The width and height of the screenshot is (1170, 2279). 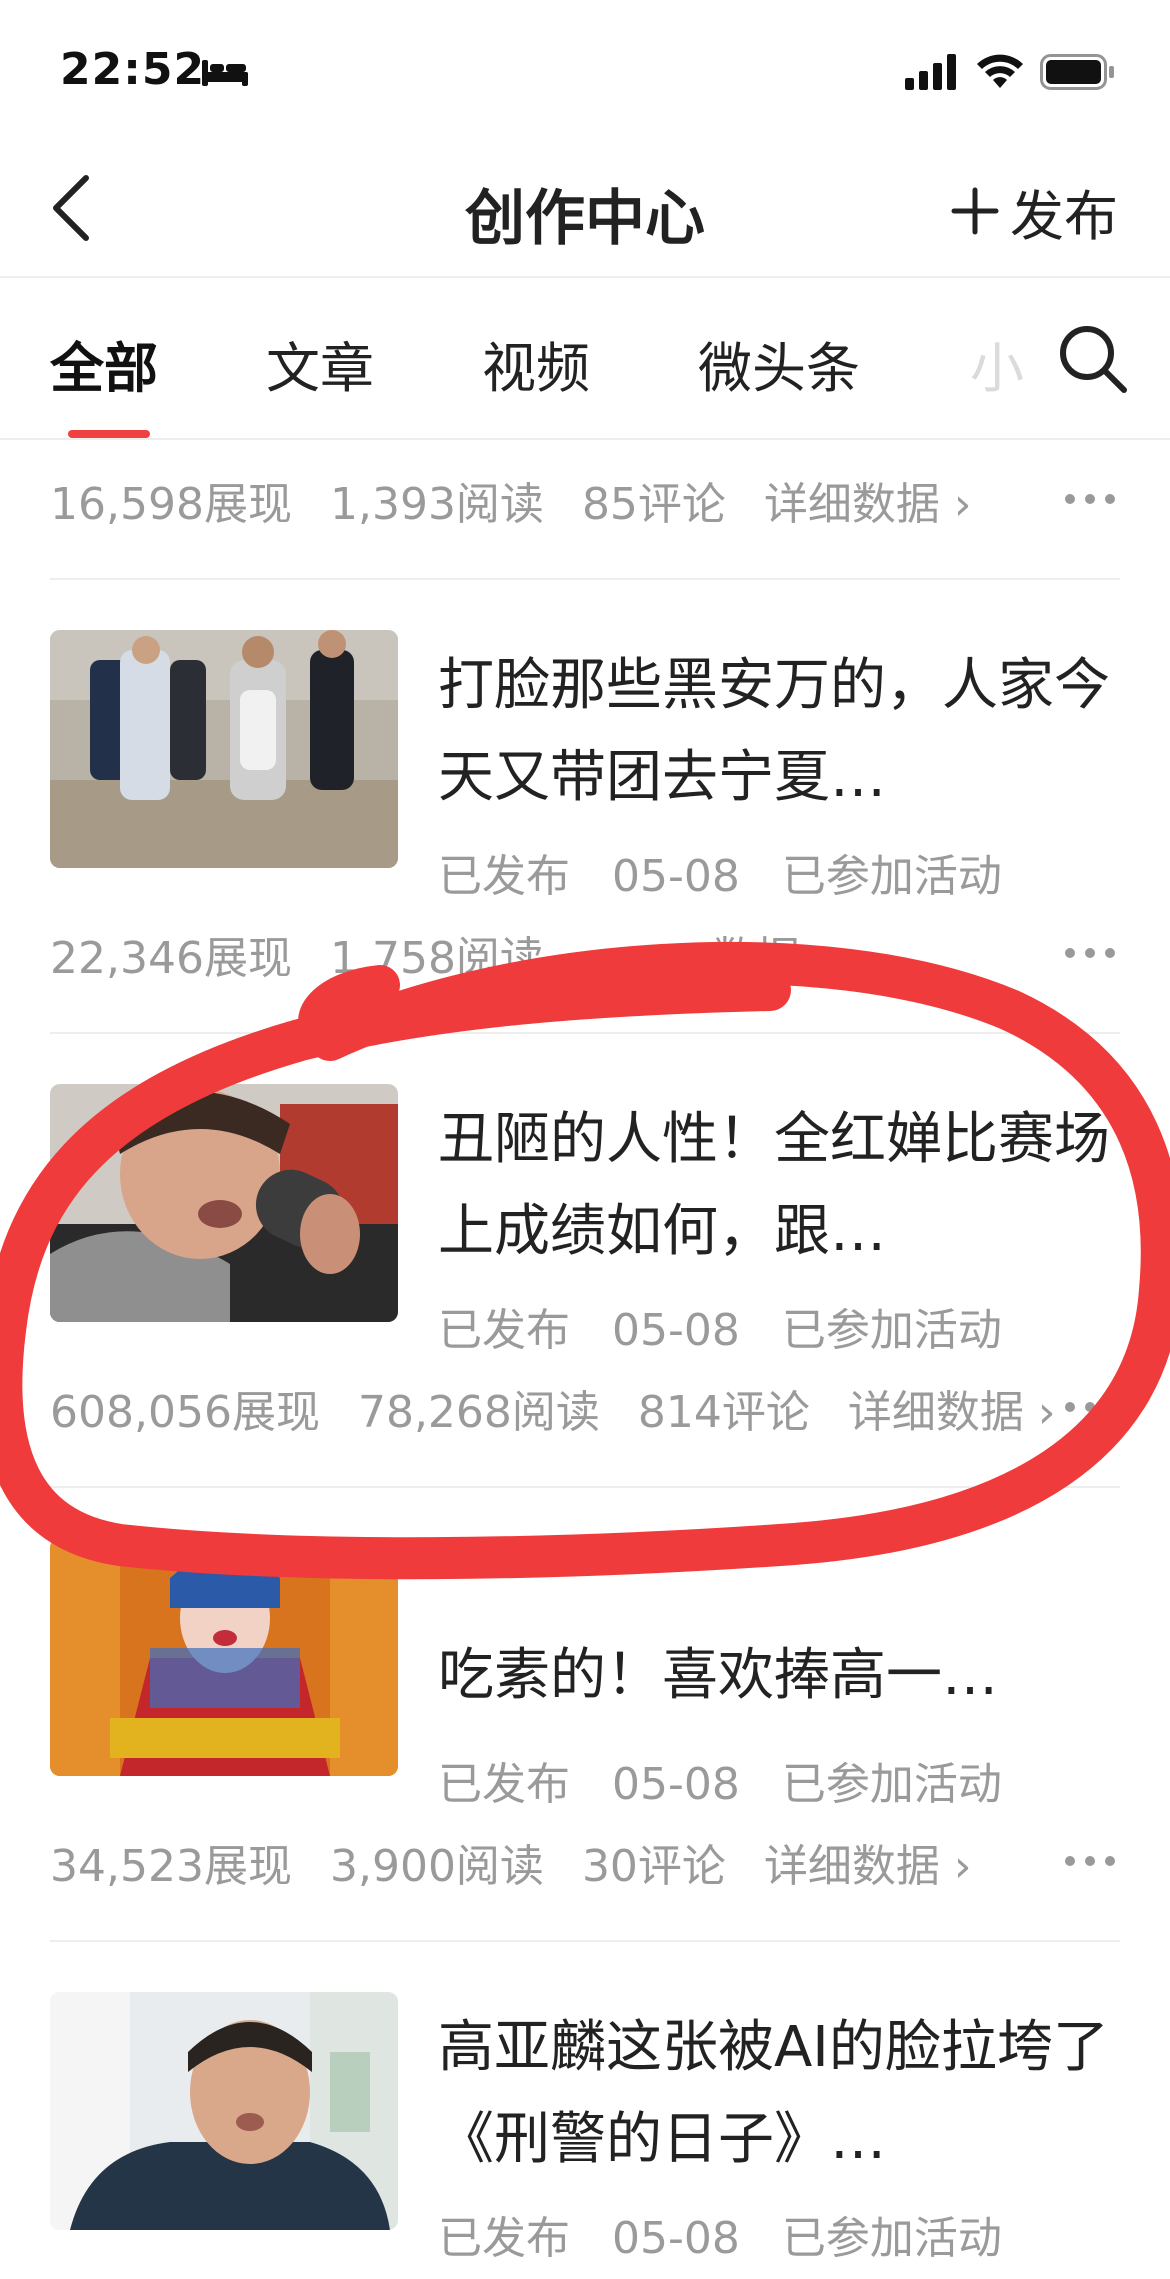 I want to click on battery-icon, so click(x=1077, y=72).